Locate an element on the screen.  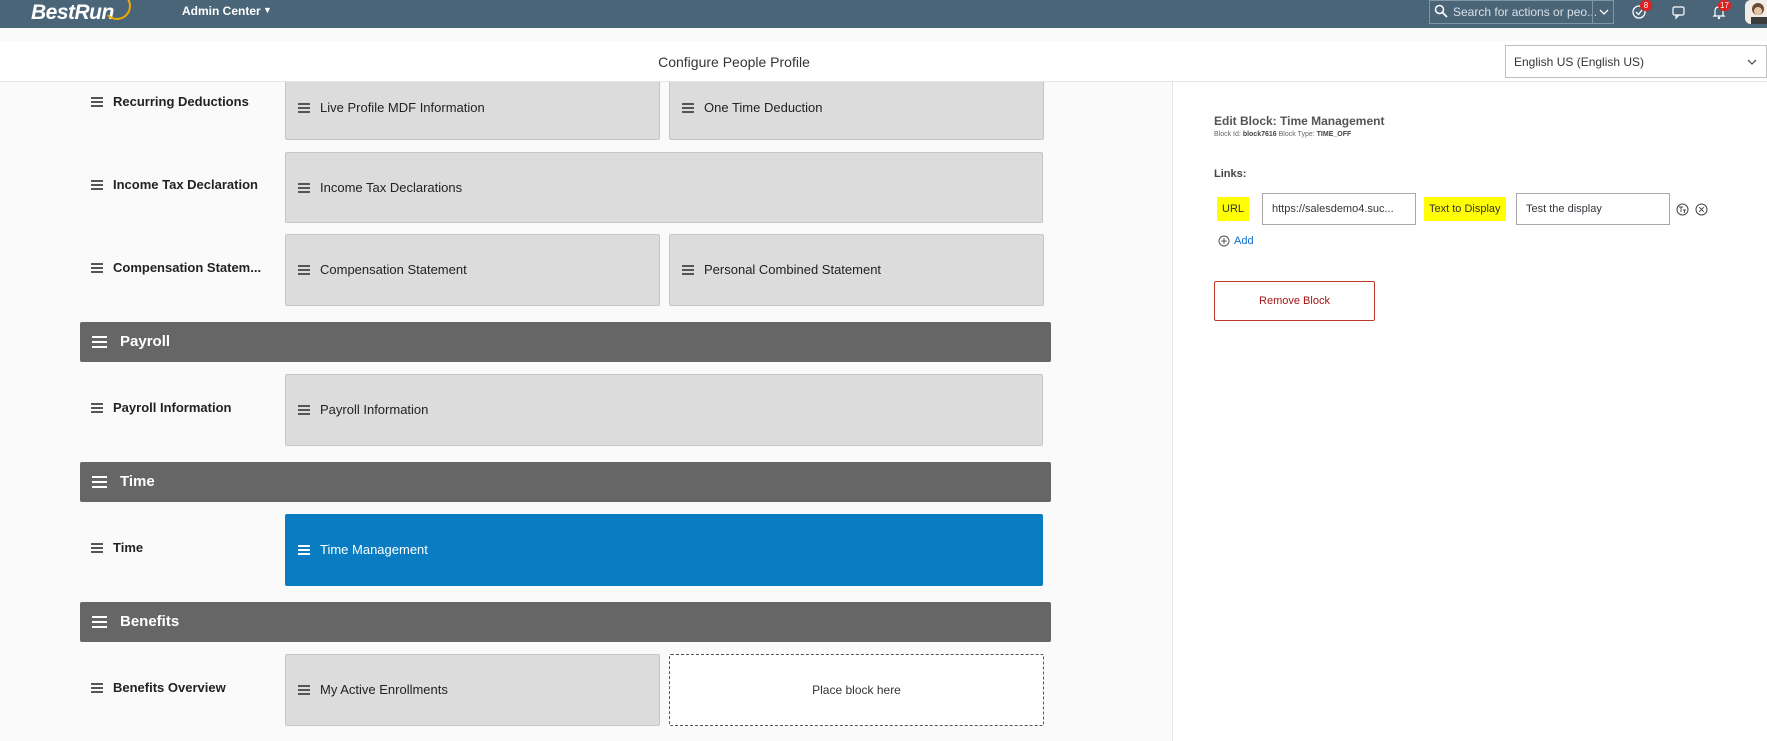
todo-button: 8 is located at coordinates (1641, 10).